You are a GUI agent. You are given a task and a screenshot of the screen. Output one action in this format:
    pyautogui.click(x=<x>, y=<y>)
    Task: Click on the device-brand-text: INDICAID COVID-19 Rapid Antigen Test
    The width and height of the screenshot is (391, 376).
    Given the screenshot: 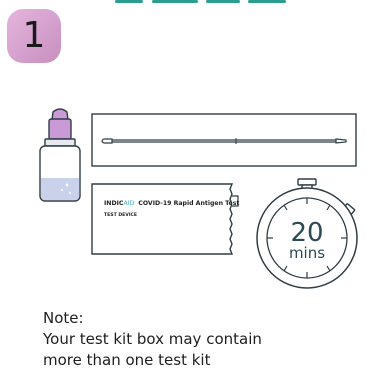 What is the action you would take?
    pyautogui.click(x=171, y=203)
    